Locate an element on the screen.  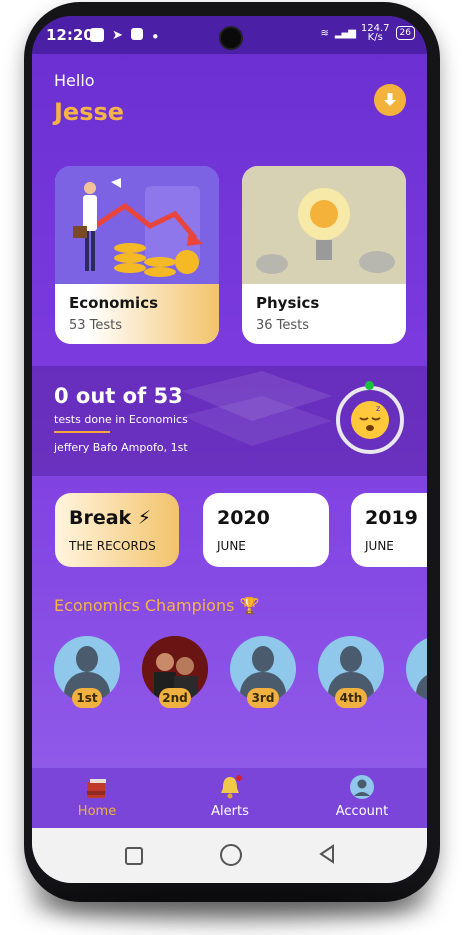
nav-home: Home is located at coordinates (97, 798).